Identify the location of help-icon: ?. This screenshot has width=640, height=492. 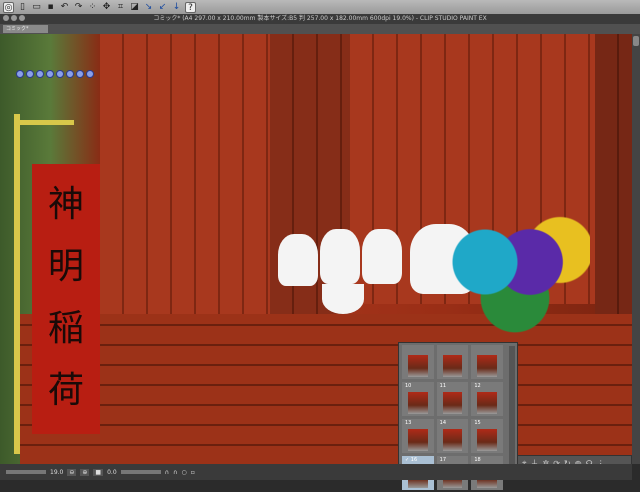
(190, 7).